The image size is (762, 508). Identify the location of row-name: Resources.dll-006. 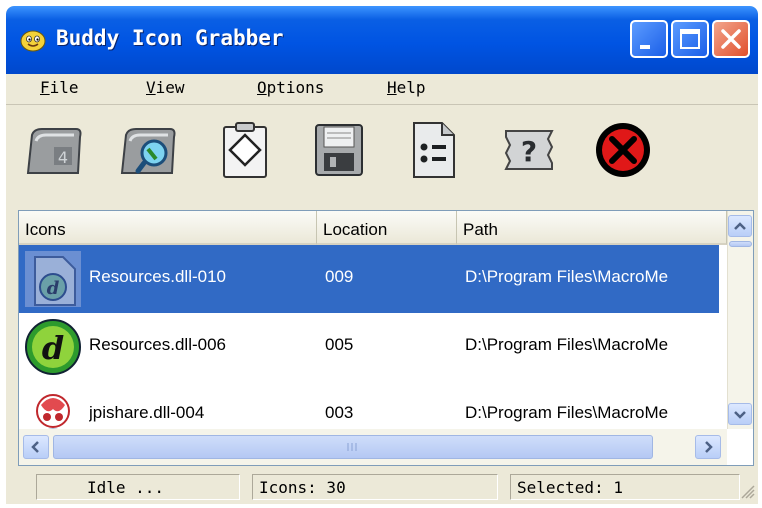
(158, 344).